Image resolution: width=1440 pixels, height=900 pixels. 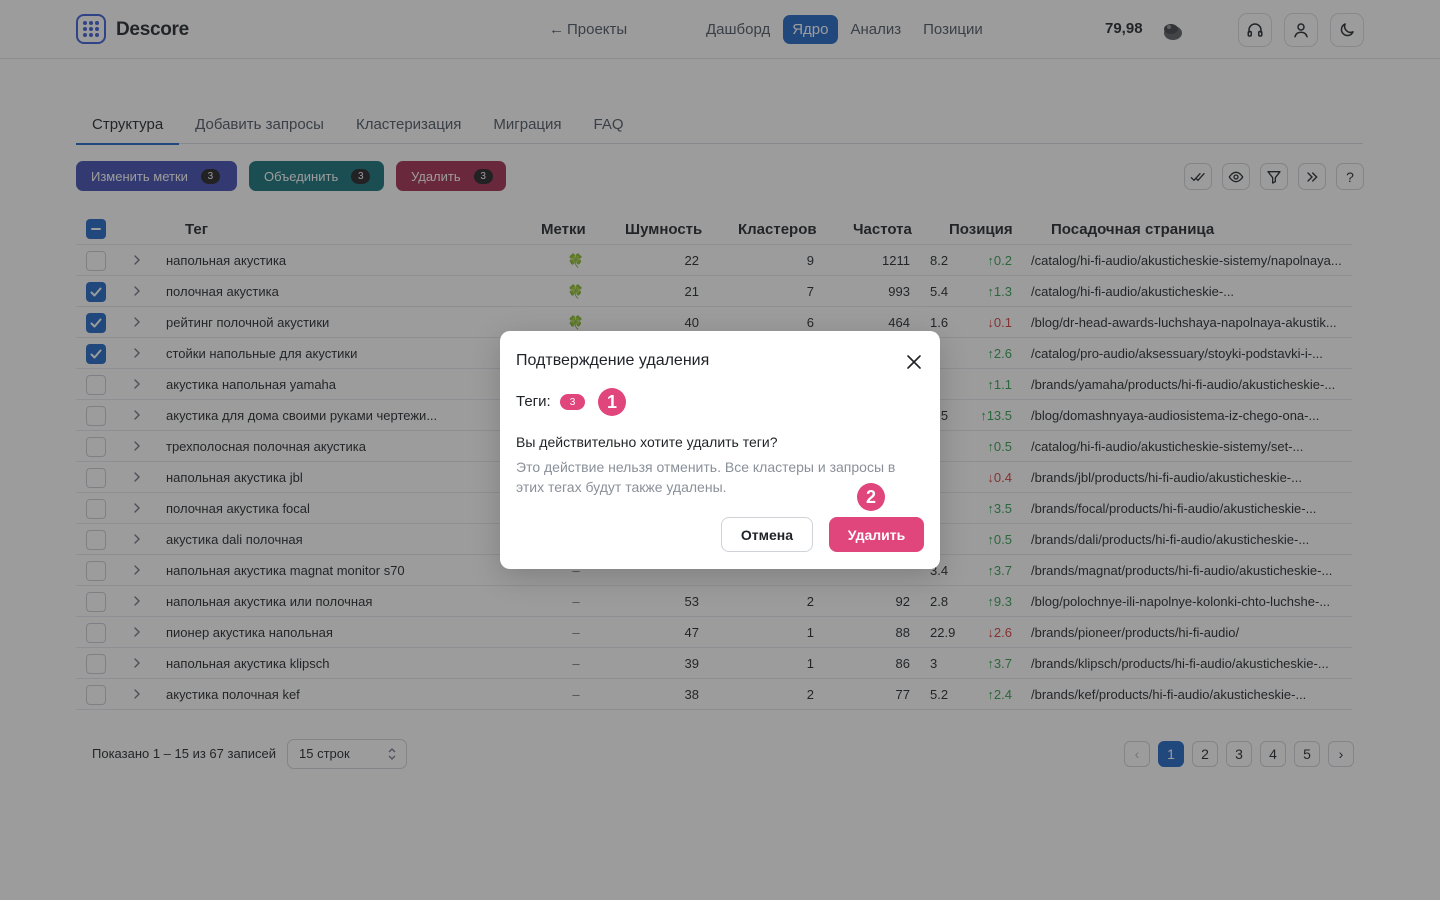 What do you see at coordinates (572, 402) in the screenshot?
I see `tags-count-badge: 3` at bounding box center [572, 402].